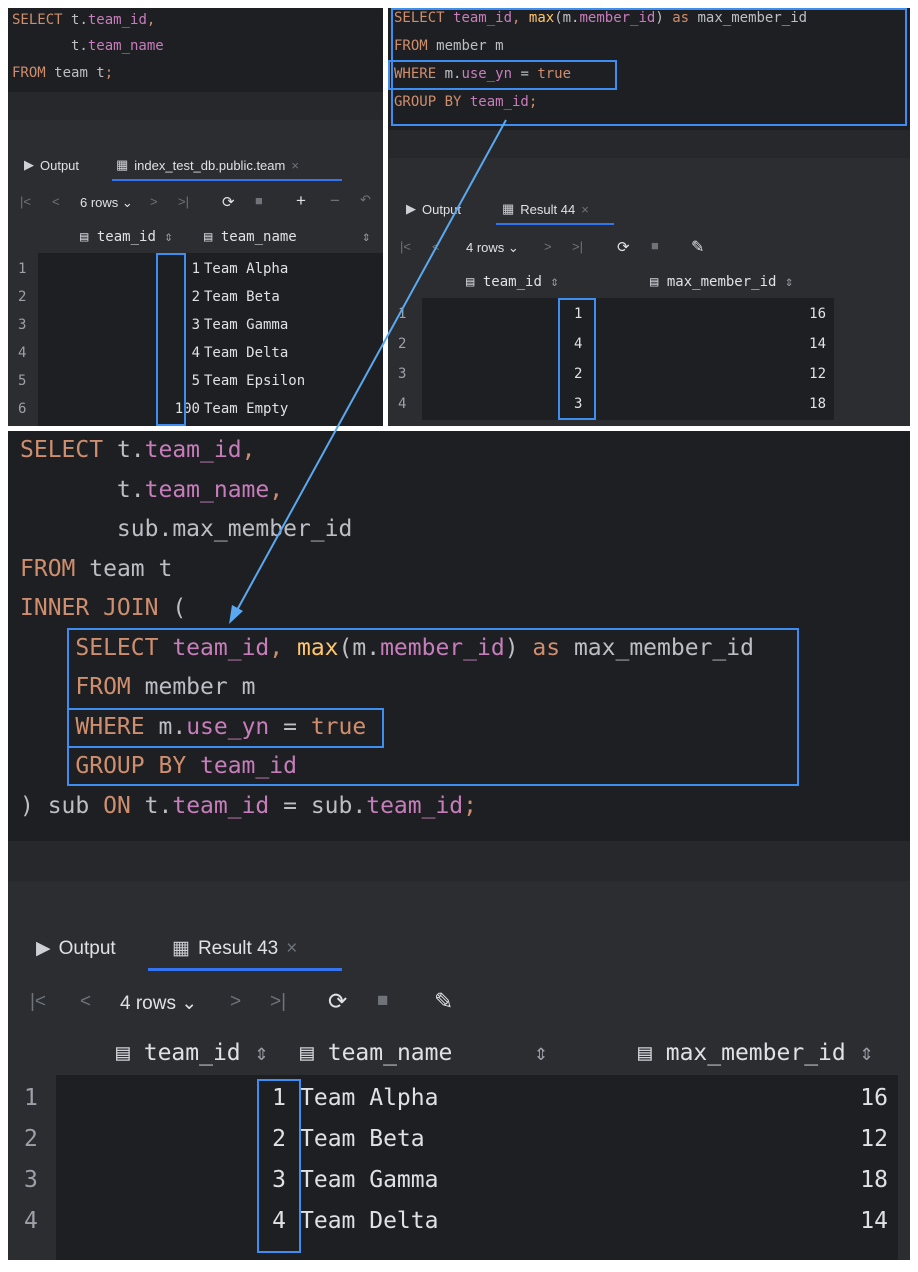 The width and height of the screenshot is (918, 1272). Describe the element at coordinates (254, 381) in the screenshot. I see `cell-team-name: Team Epsilon` at that location.